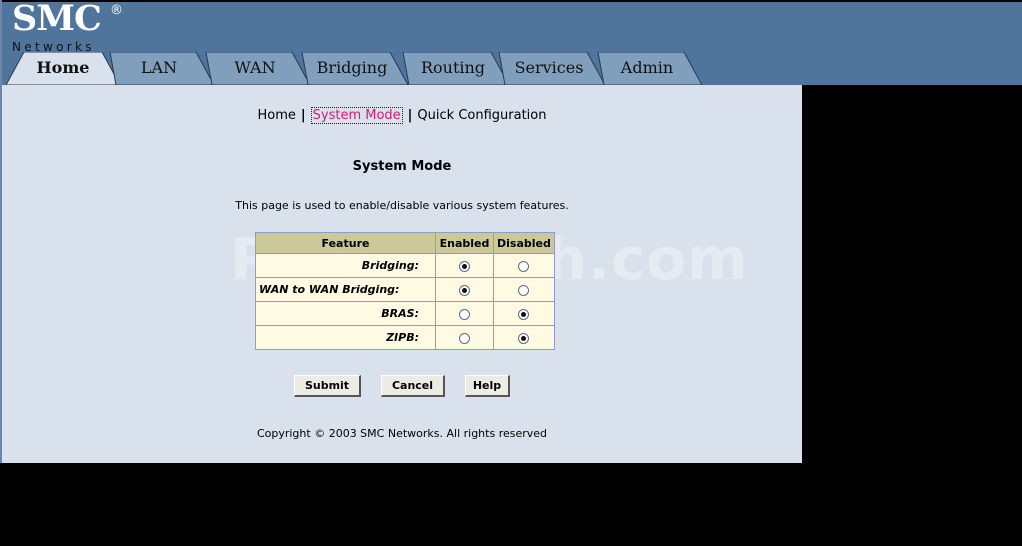 The height and width of the screenshot is (546, 1022). I want to click on tab-label: Bridging, so click(352, 67).